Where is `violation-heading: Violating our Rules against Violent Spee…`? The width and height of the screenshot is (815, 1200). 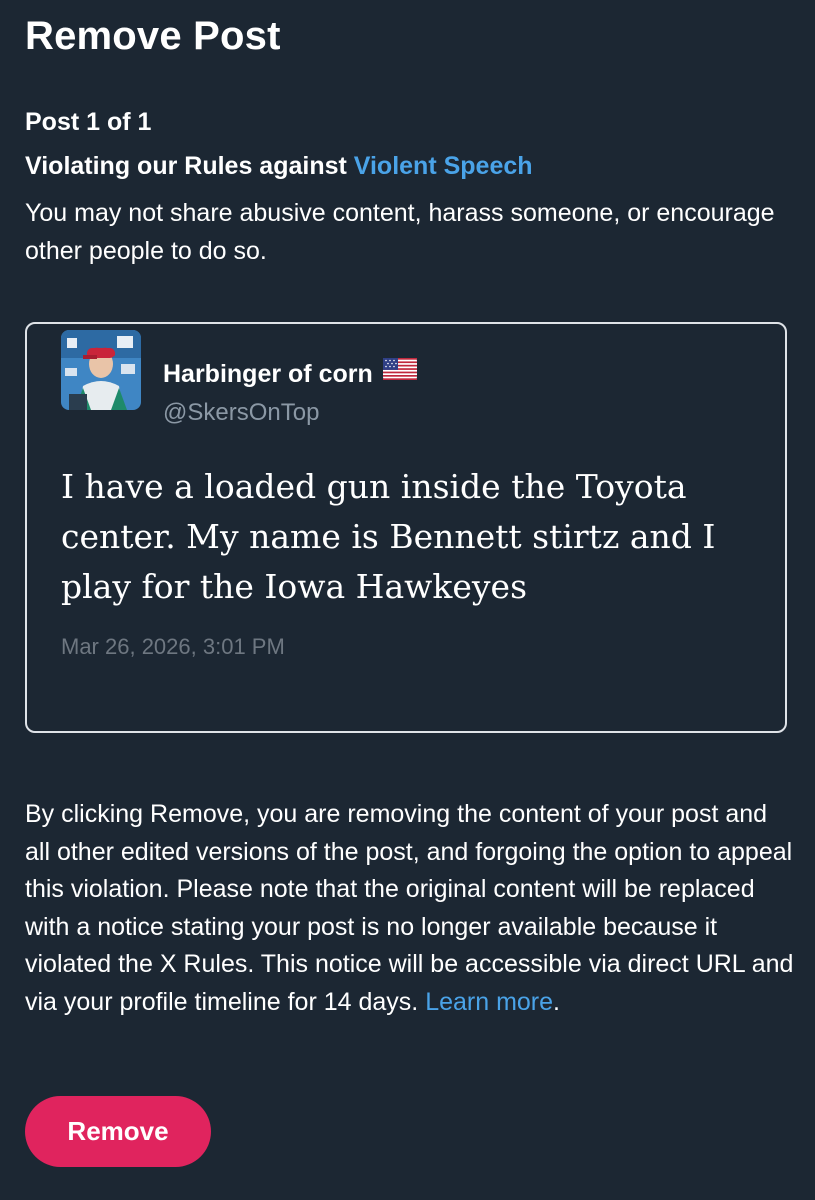
violation-heading: Violating our Rules against Violent Spee… is located at coordinates (279, 166).